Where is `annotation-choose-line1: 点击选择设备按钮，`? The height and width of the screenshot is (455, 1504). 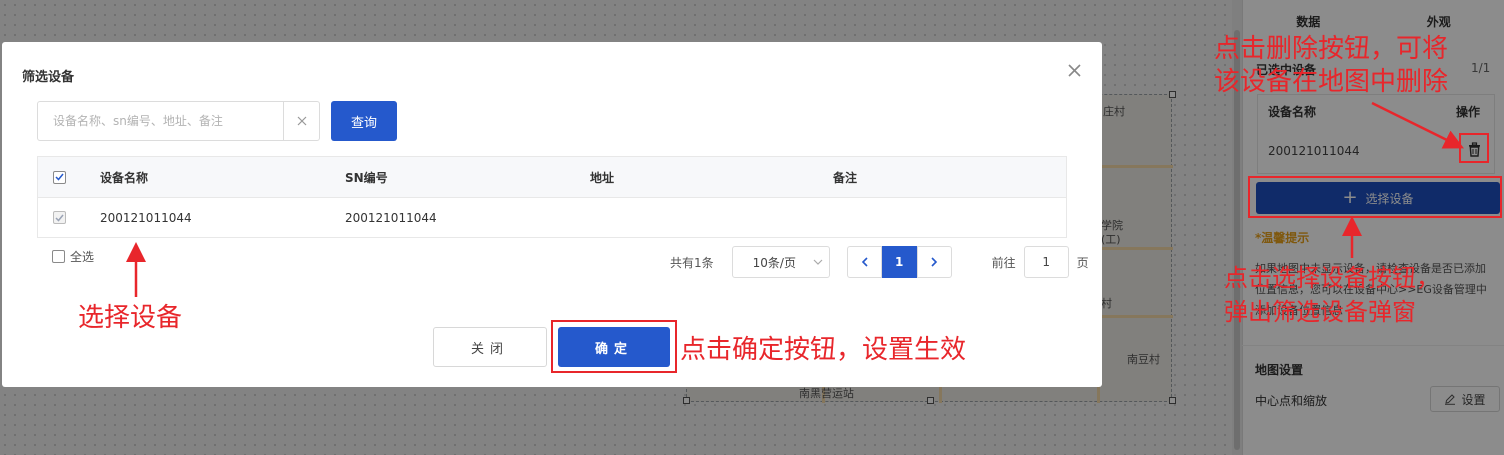 annotation-choose-line1: 点击选择设备按钮， is located at coordinates (1332, 278).